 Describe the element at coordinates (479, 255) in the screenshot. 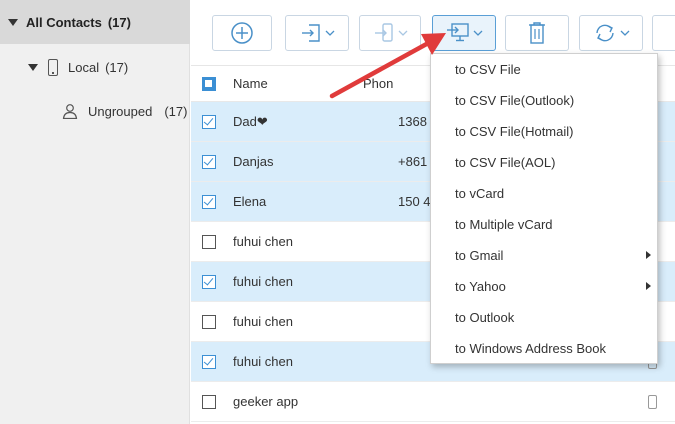

I see `menu-item-label: to Gmail` at that location.